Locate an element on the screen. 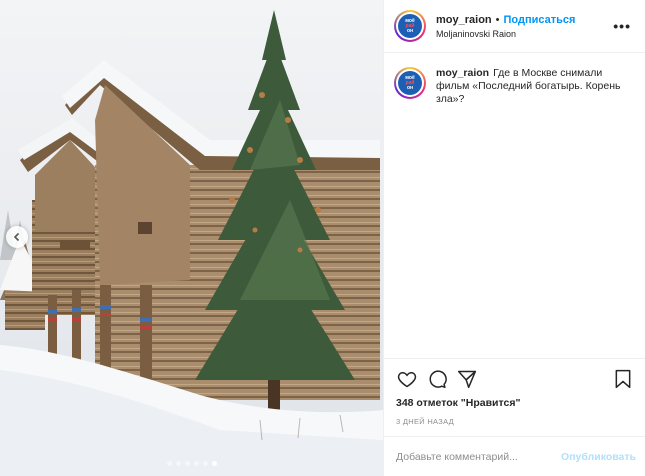 The width and height of the screenshot is (645, 476). like-button is located at coordinates (407, 379).